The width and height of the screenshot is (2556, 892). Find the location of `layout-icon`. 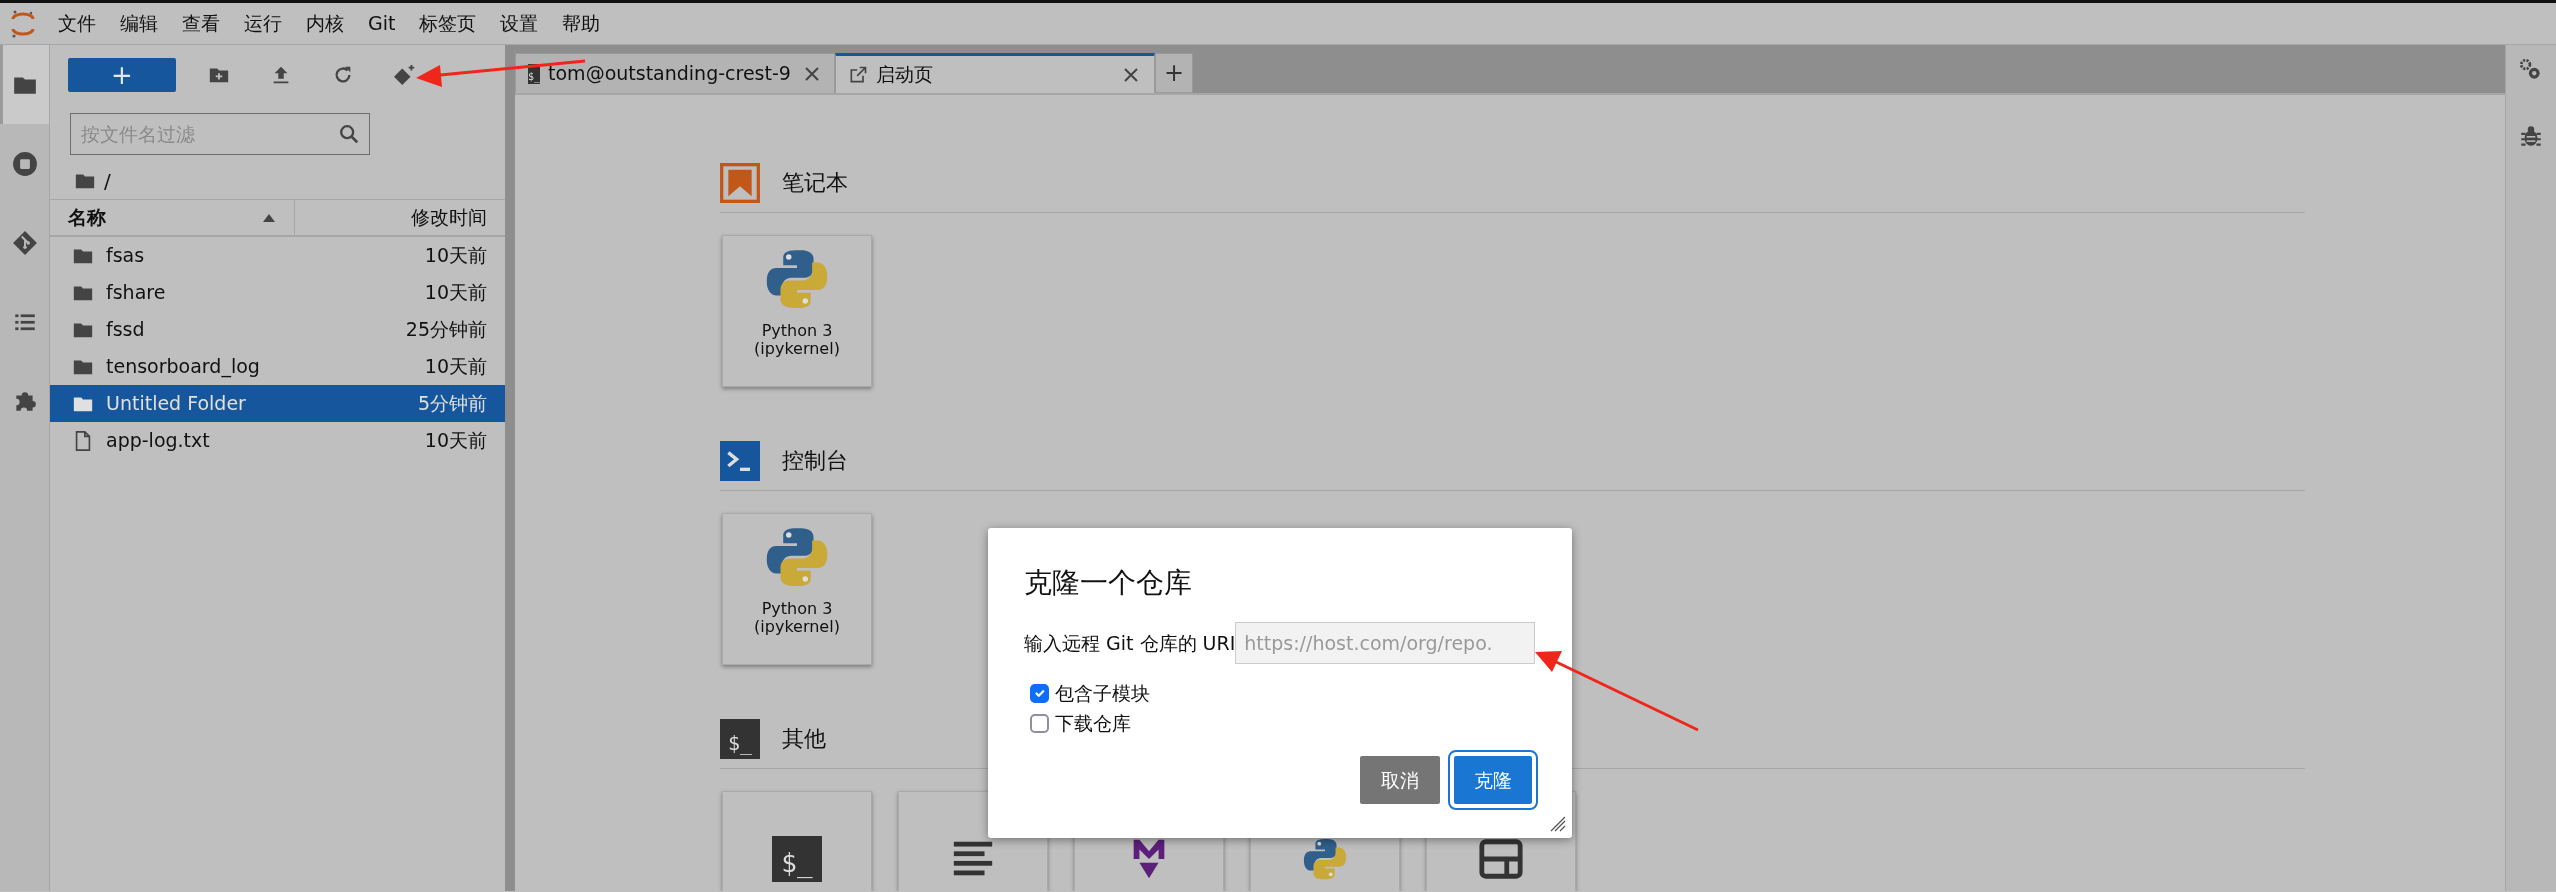

layout-icon is located at coordinates (1501, 859).